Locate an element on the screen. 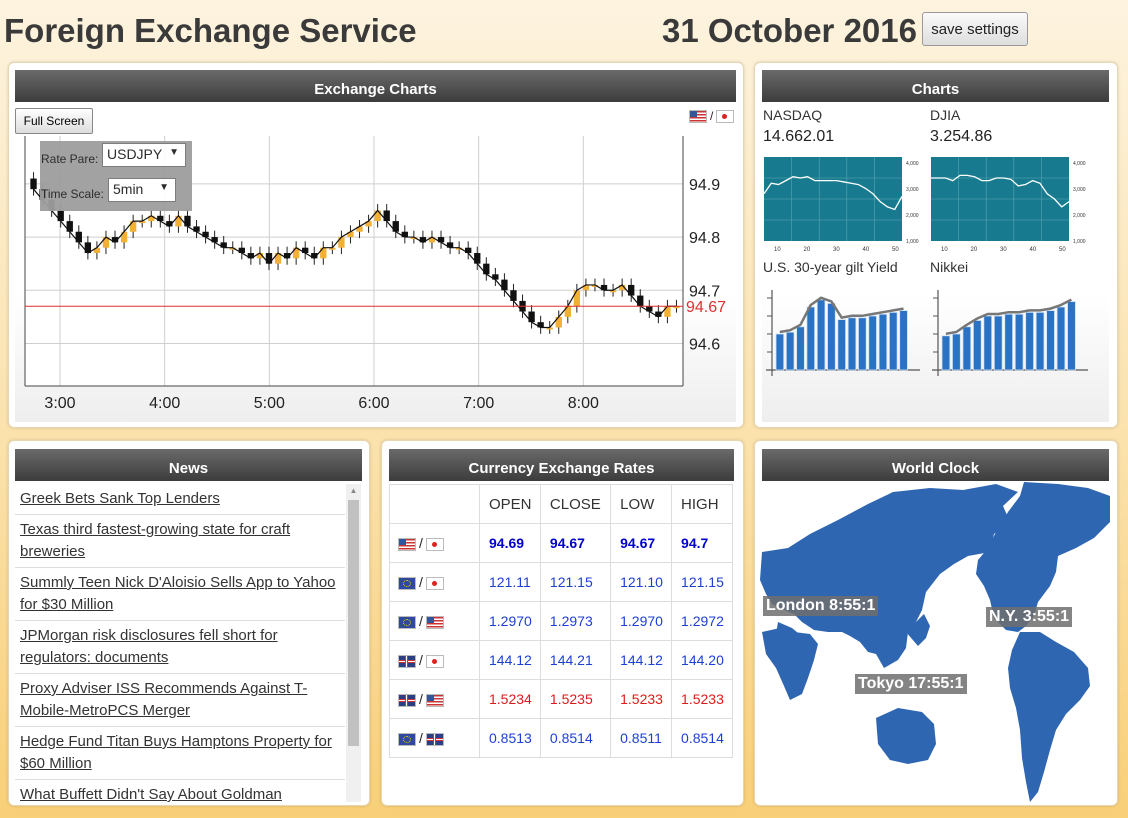 The height and width of the screenshot is (818, 1128). mini-x-tick: 40 is located at coordinates (866, 250).